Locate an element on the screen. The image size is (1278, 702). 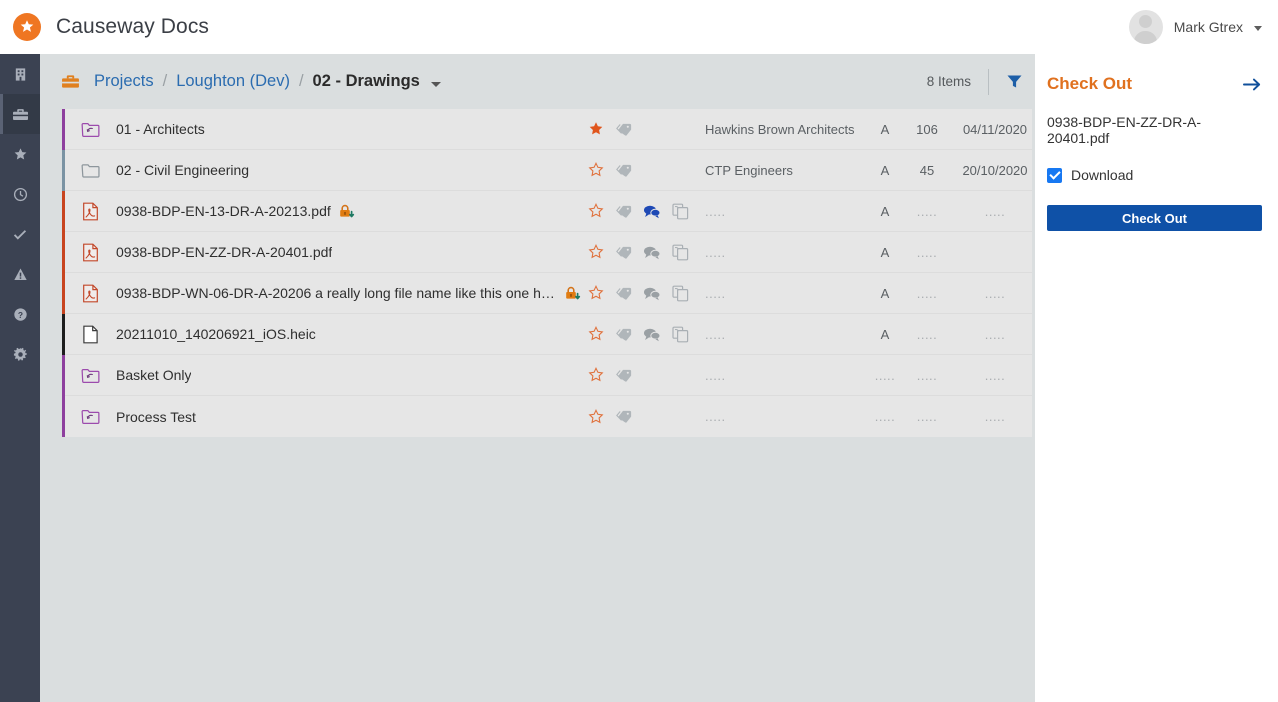
sidebar-item-tasks is located at coordinates (20, 234).